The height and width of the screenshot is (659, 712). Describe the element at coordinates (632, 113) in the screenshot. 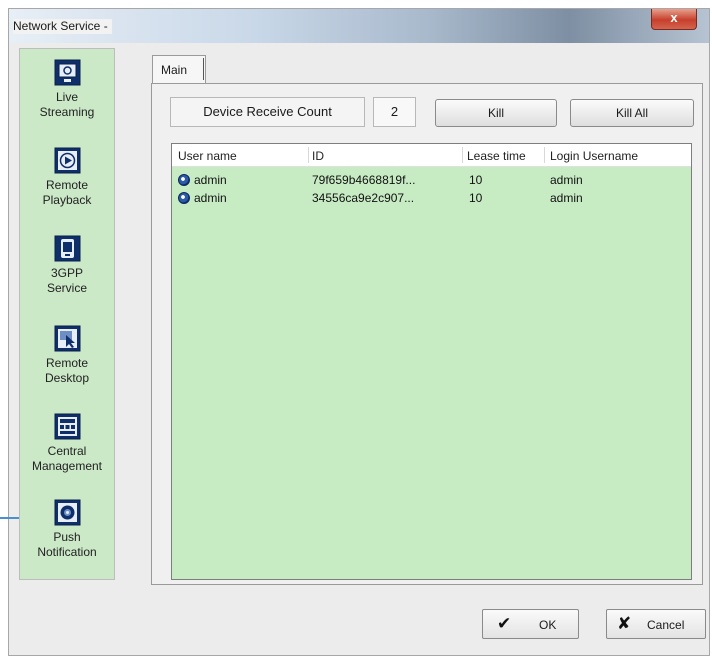

I see `kill-all-button: Kill All` at that location.